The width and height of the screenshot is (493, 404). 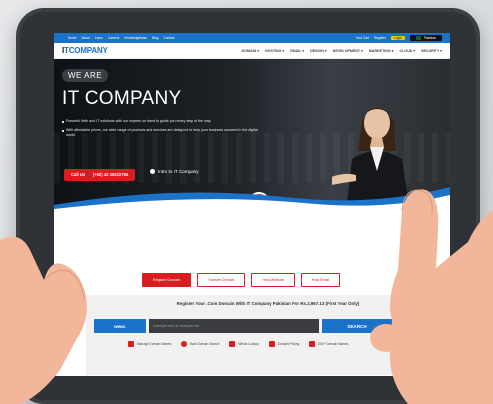 What do you see at coordinates (288, 344) in the screenshot?
I see `tool-label: Domain Pricing` at bounding box center [288, 344].